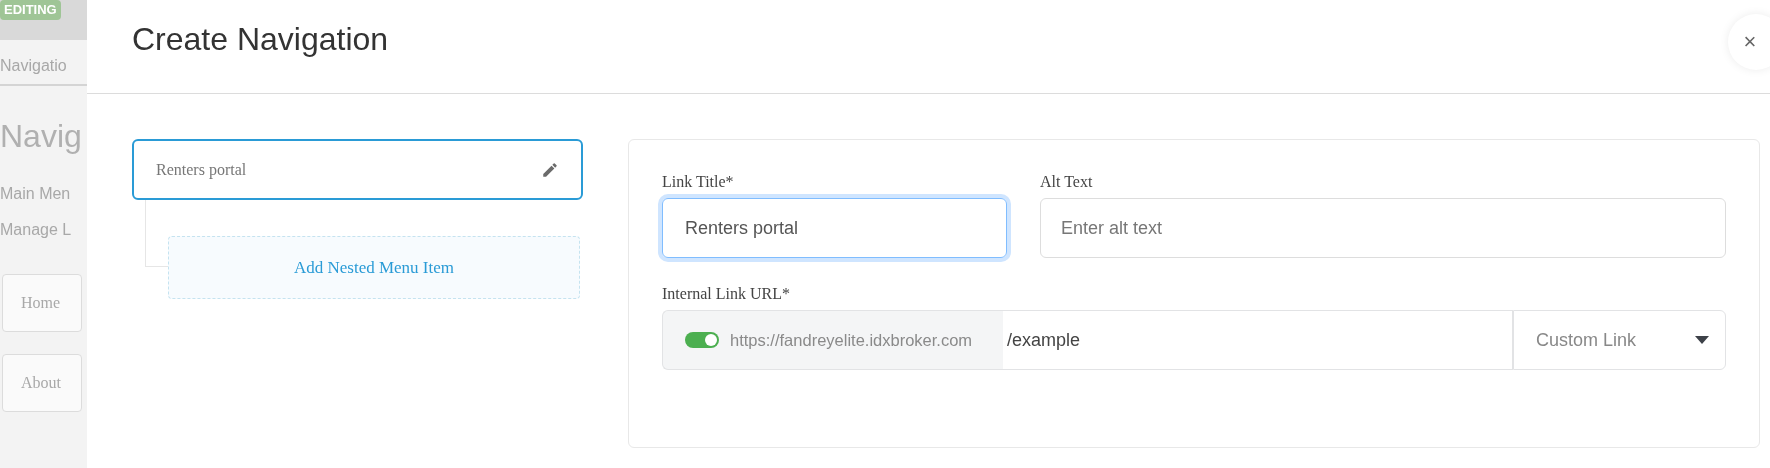  What do you see at coordinates (374, 267) in the screenshot?
I see `add-nested-menu-item-button: Add Nested Menu Item` at bounding box center [374, 267].